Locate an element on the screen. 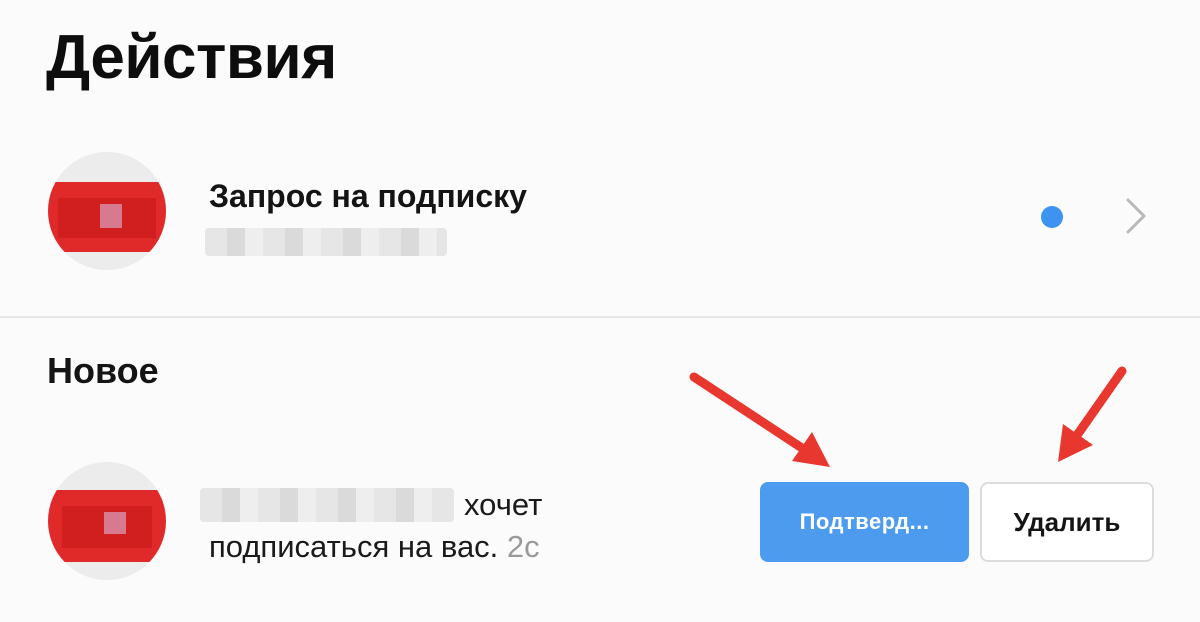 This screenshot has width=1200, height=622. section-title-new: Новое is located at coordinates (103, 370).